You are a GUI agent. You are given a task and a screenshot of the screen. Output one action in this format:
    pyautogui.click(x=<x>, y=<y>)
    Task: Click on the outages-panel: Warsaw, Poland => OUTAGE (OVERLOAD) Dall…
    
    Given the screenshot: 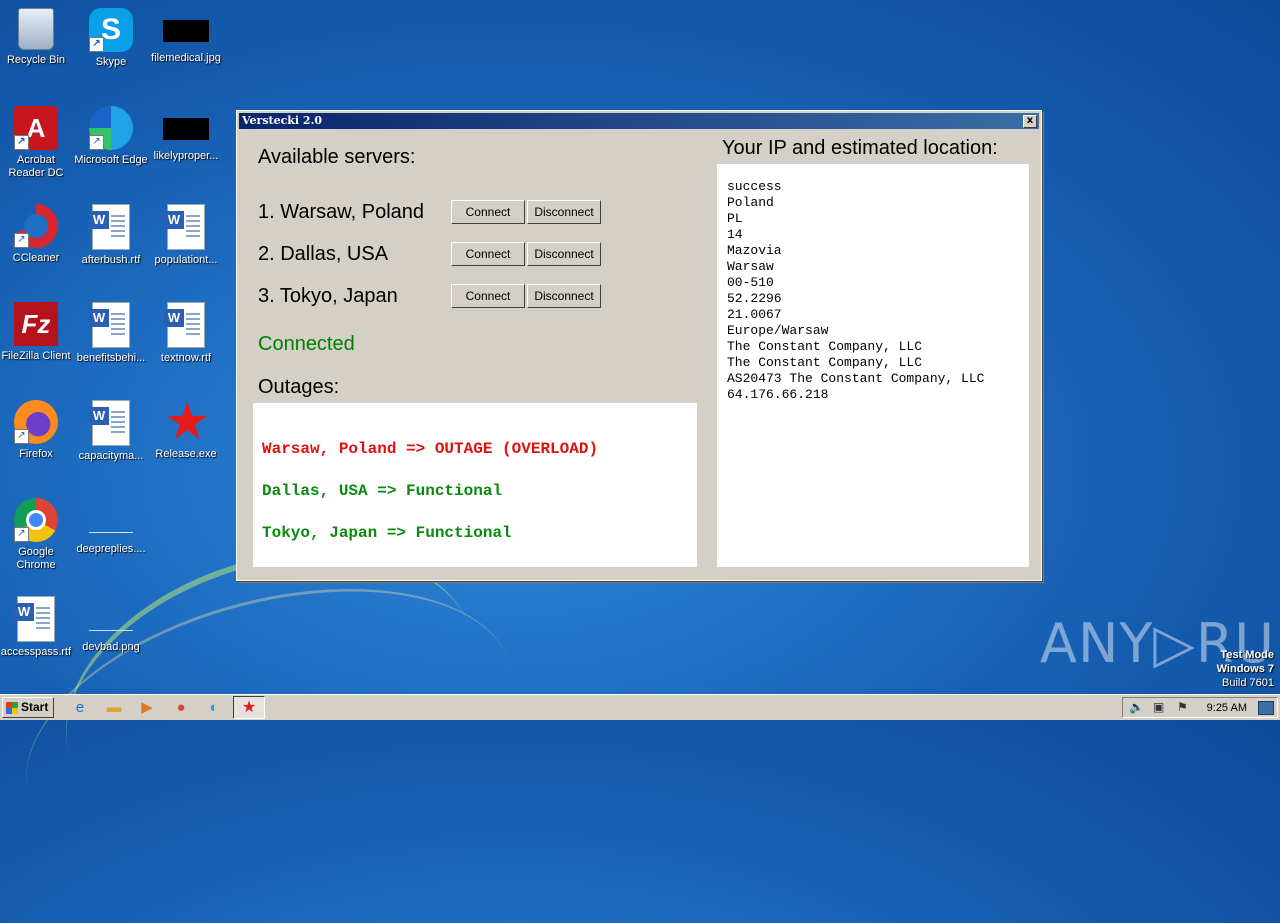 What is the action you would take?
    pyautogui.click(x=475, y=485)
    